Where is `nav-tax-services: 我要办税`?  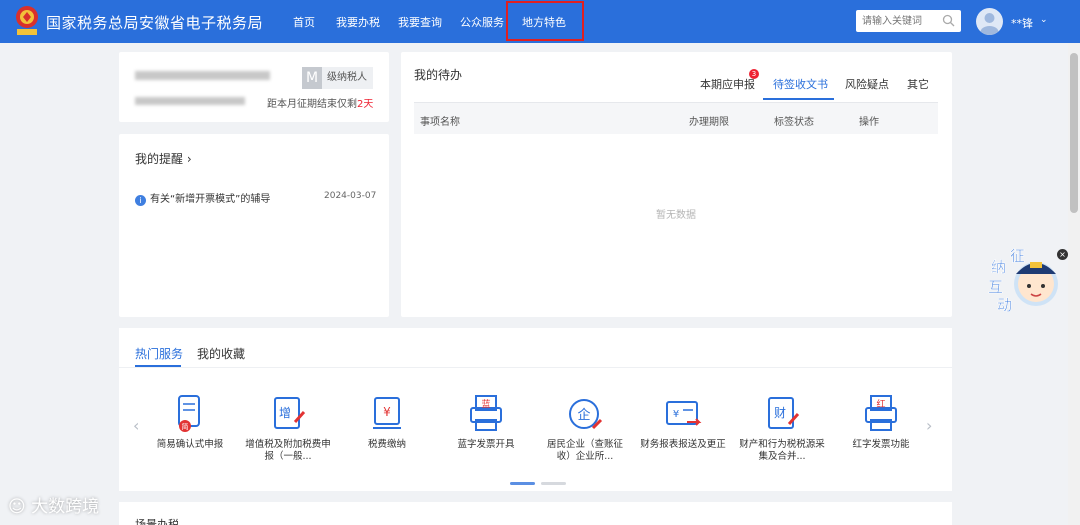
nav-tax-services: 我要办税 is located at coordinates (358, 22).